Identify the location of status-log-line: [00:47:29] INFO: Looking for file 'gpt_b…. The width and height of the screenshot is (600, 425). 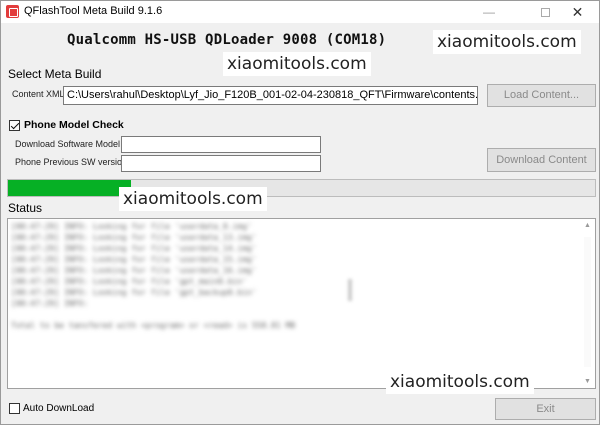
(134, 292).